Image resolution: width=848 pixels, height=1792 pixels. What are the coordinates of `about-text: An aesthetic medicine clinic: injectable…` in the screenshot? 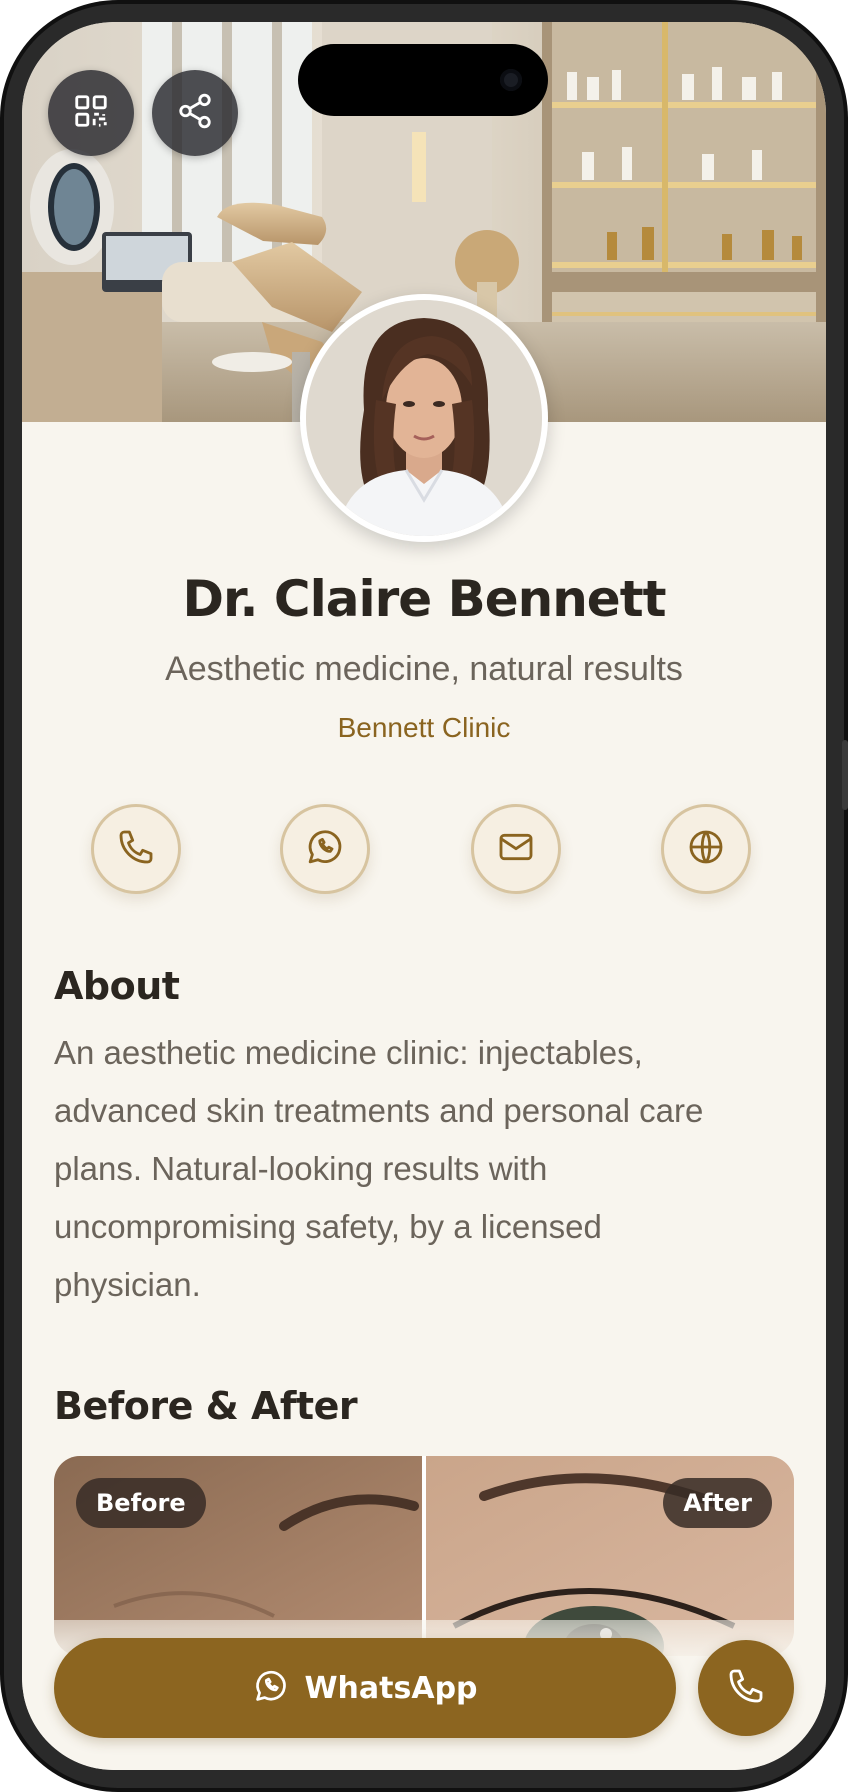 It's located at (379, 1168).